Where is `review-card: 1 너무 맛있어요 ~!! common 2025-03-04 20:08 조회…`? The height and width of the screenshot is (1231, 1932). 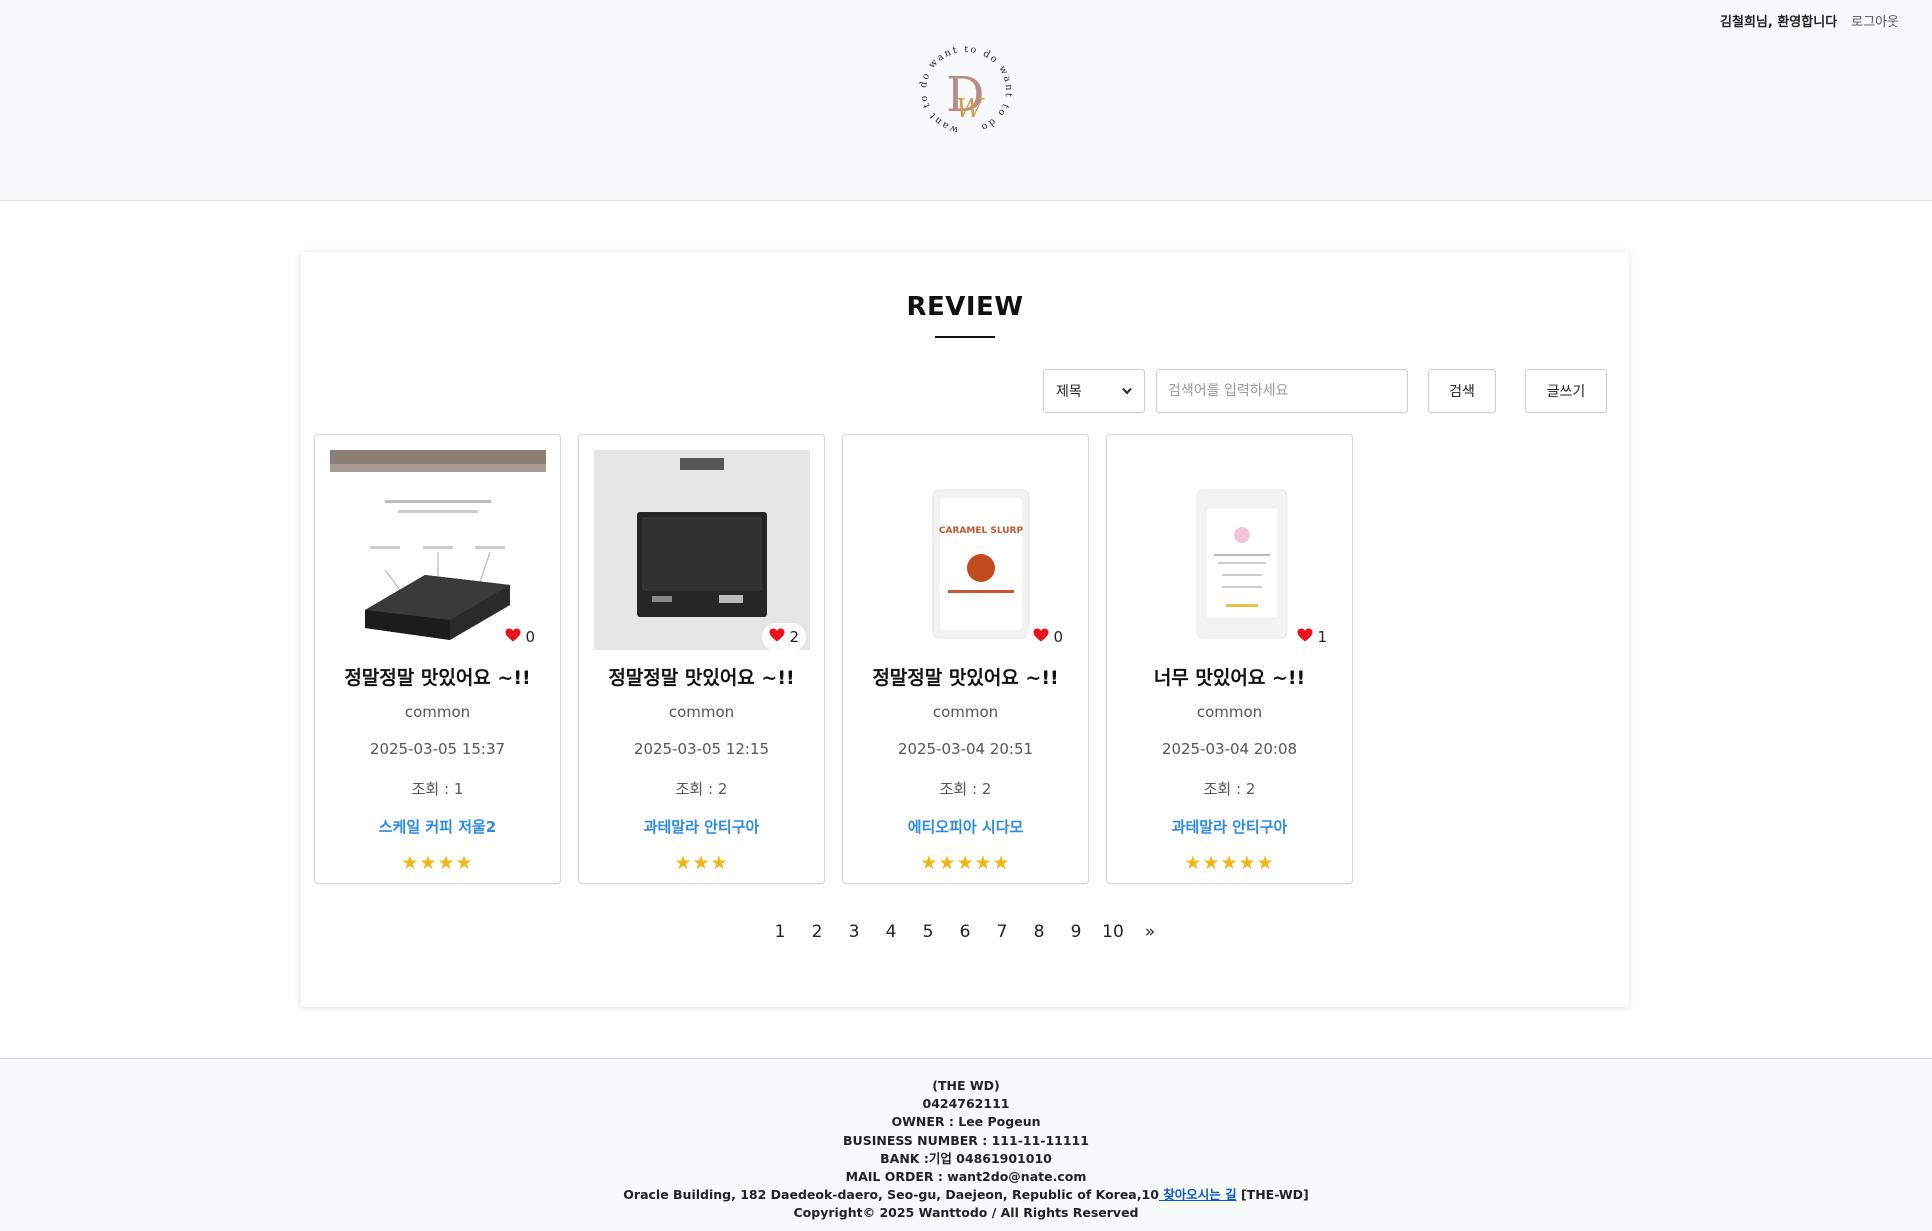 review-card: 1 너무 맛있어요 ~!! common 2025-03-04 20:08 조회… is located at coordinates (1229, 659).